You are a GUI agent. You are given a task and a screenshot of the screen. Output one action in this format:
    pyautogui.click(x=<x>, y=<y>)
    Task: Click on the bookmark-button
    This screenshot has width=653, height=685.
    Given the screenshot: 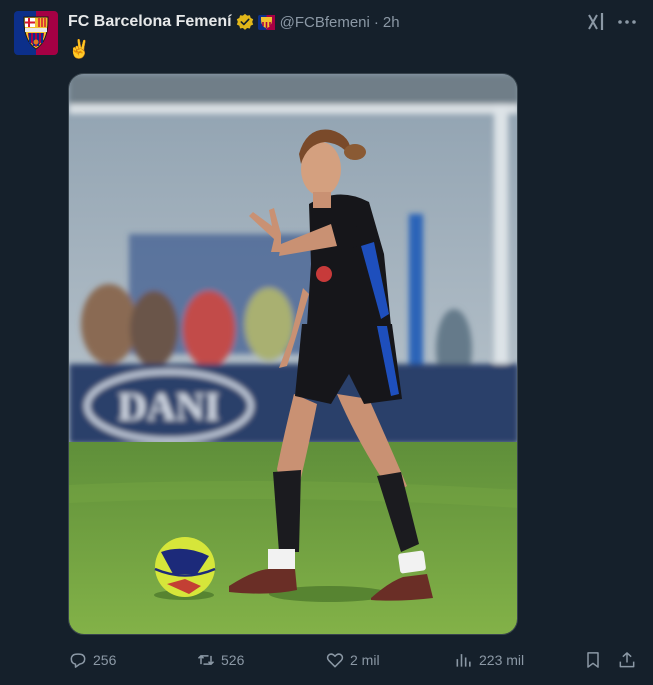 What is the action you would take?
    pyautogui.click(x=593, y=660)
    